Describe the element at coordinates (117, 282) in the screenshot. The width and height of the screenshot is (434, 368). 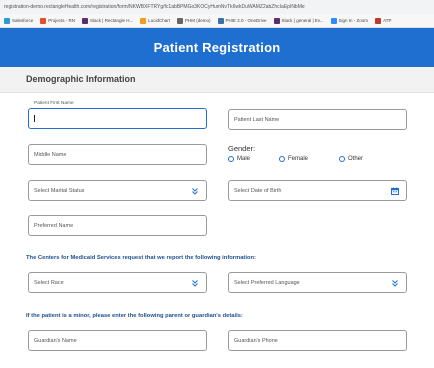
I see `race-select: Select Race` at that location.